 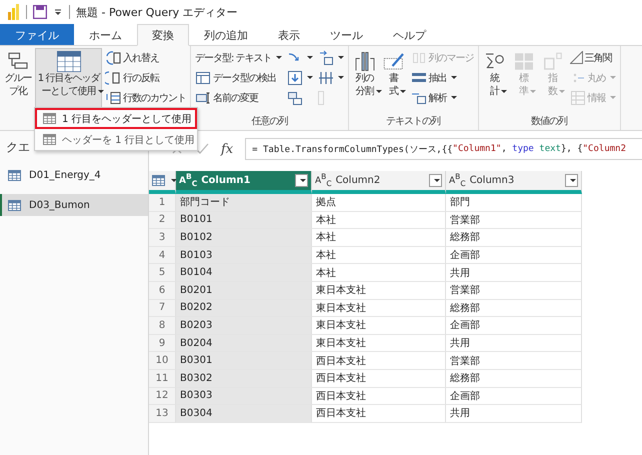 I want to click on ribbon-tab: ツール, so click(x=346, y=34).